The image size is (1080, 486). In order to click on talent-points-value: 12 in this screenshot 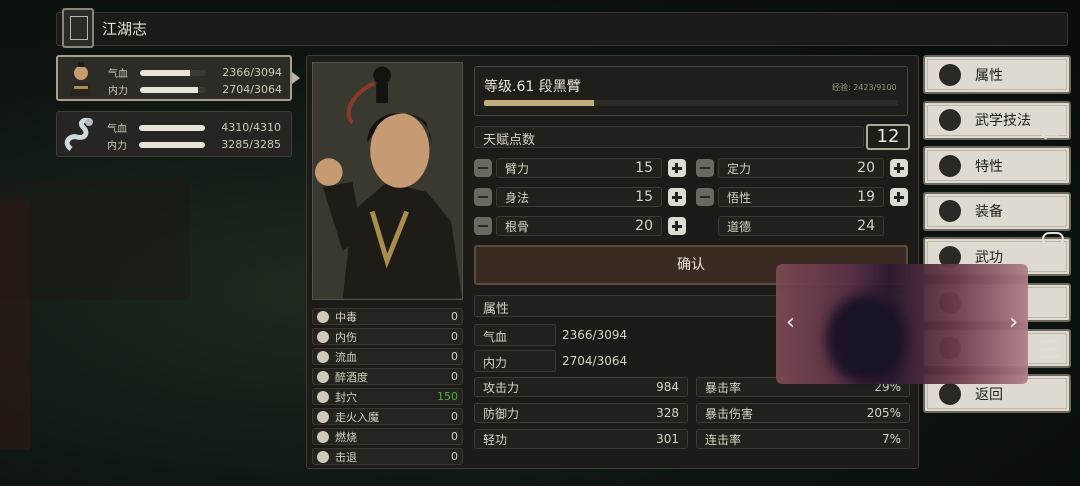, I will do `click(888, 137)`.